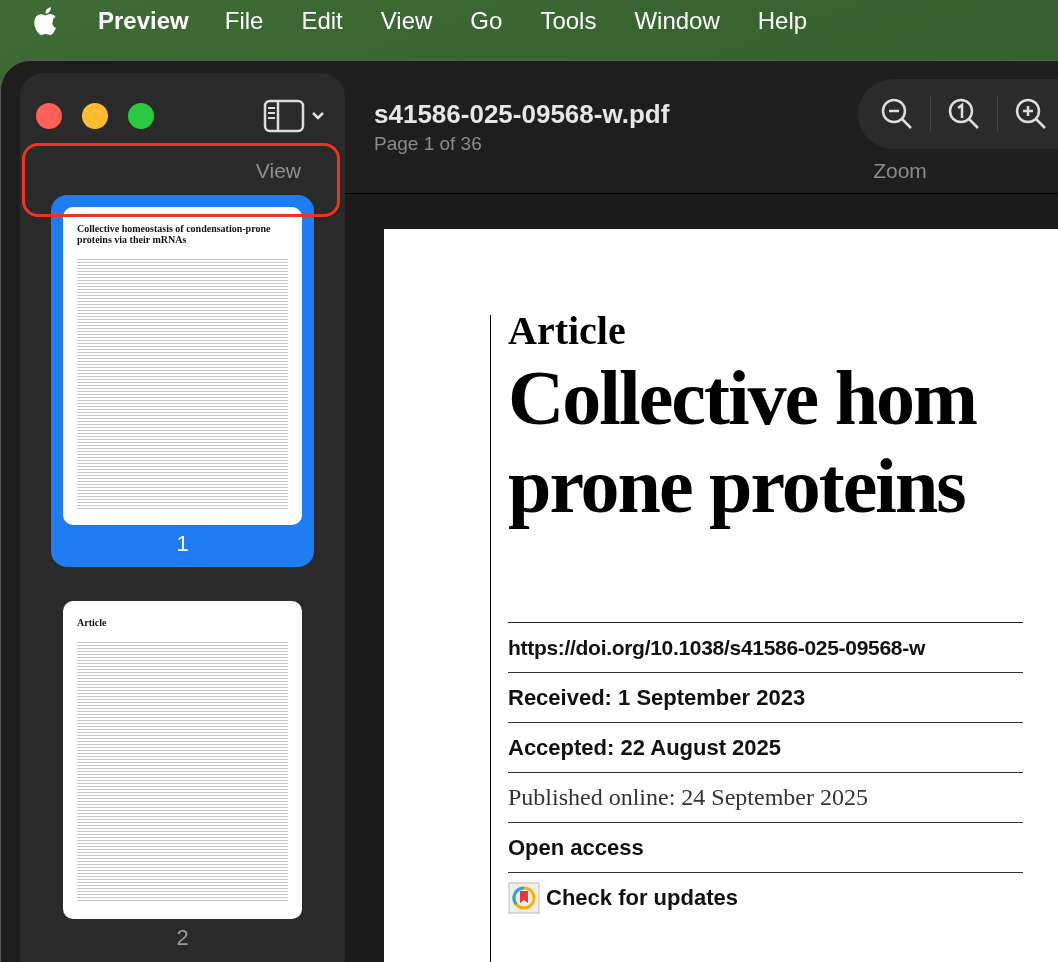 The height and width of the screenshot is (962, 1058). Describe the element at coordinates (677, 21) in the screenshot. I see `menu-item: Window` at that location.